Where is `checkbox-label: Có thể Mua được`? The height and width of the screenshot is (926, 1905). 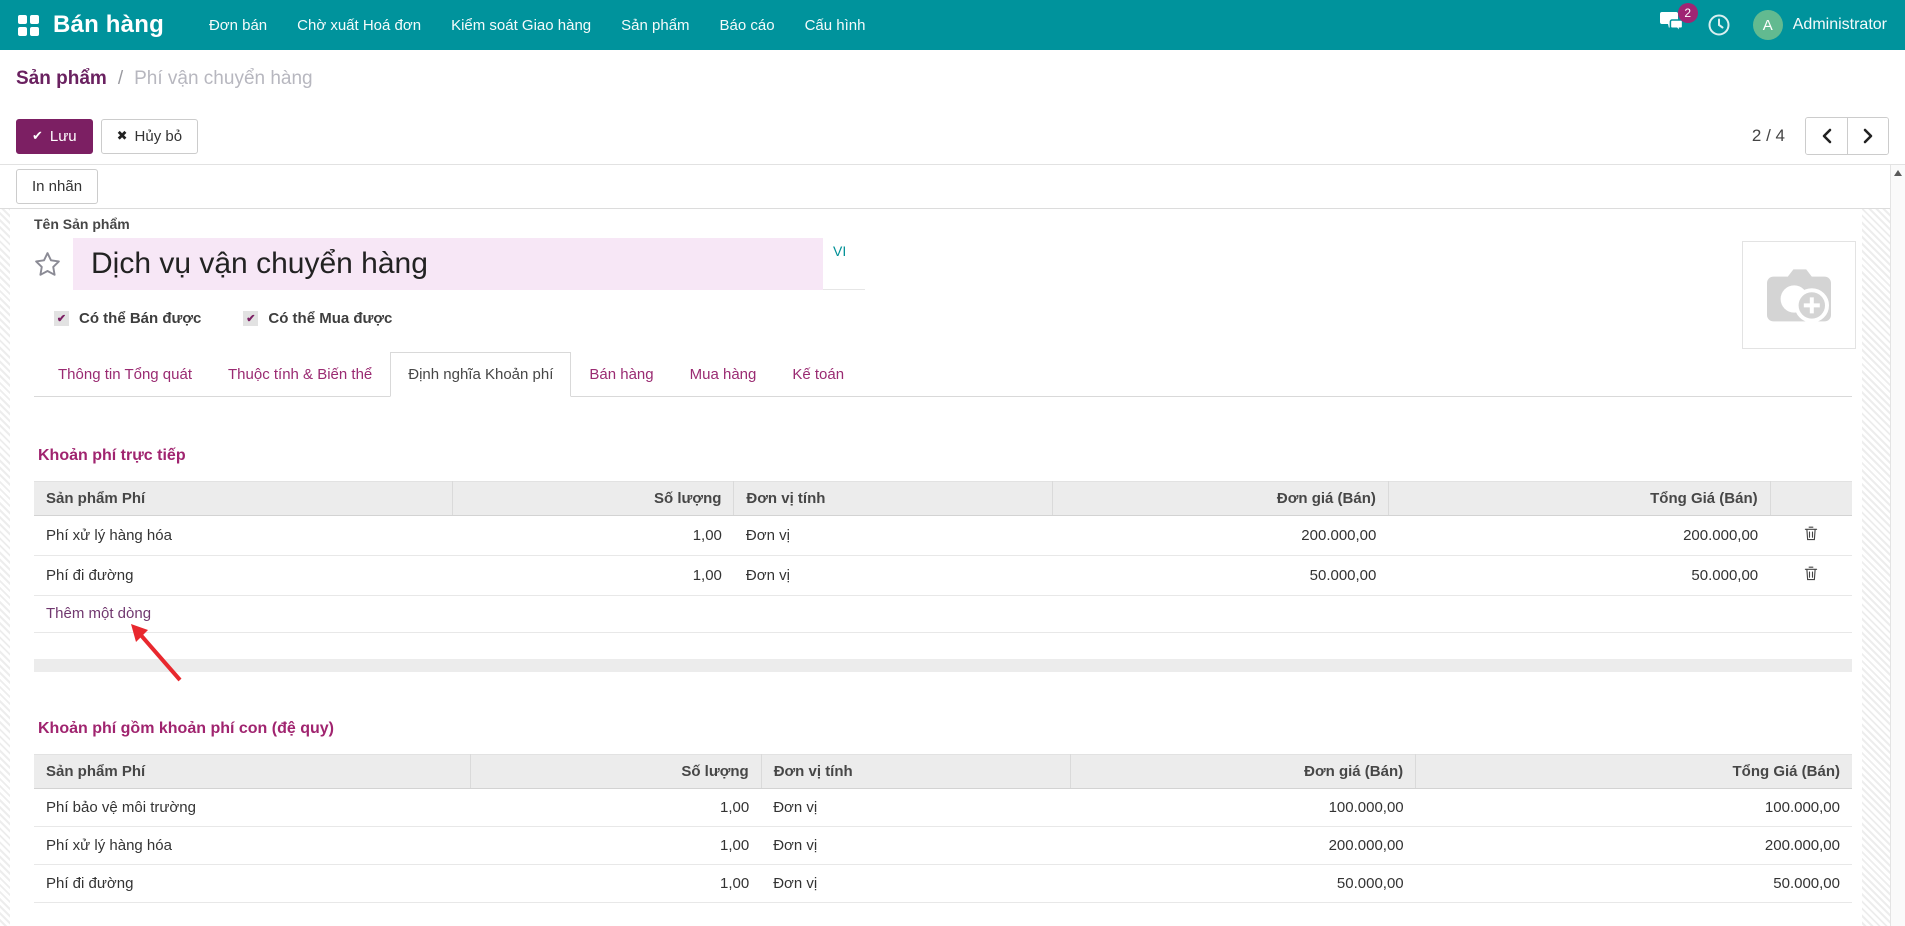
checkbox-label: Có thể Mua được is located at coordinates (330, 318).